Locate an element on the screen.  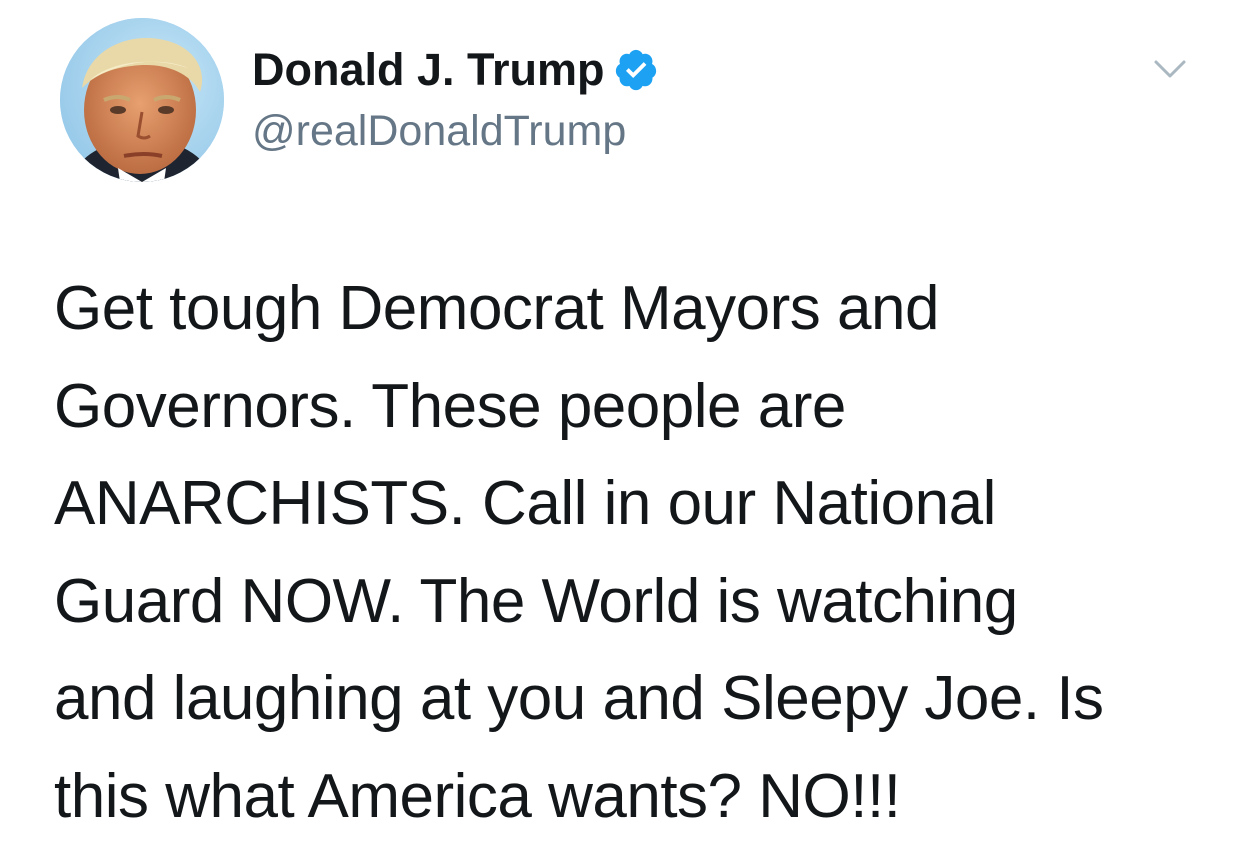
verified-badge-icon is located at coordinates (636, 70).